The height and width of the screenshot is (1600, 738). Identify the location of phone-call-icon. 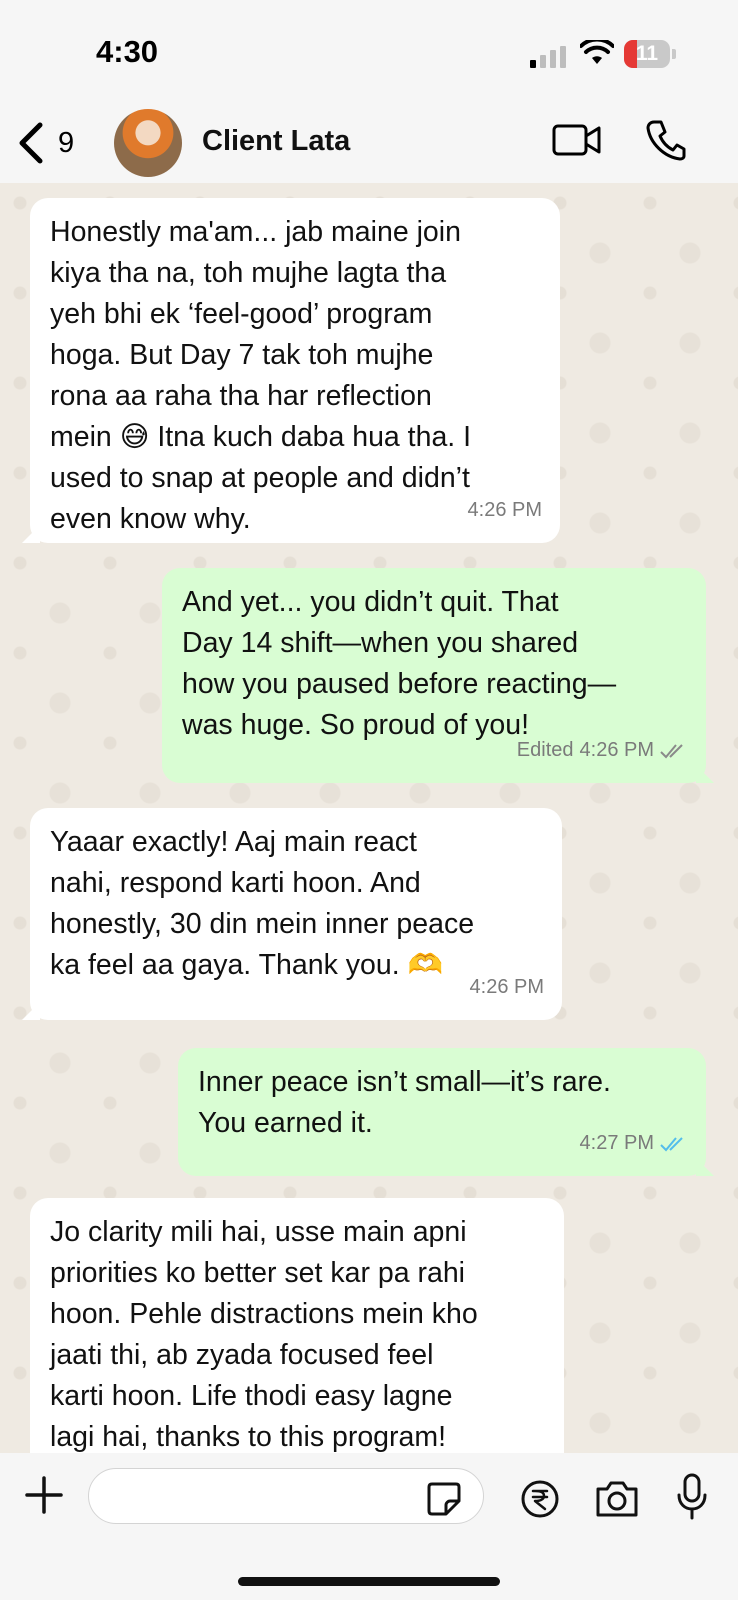
(666, 140).